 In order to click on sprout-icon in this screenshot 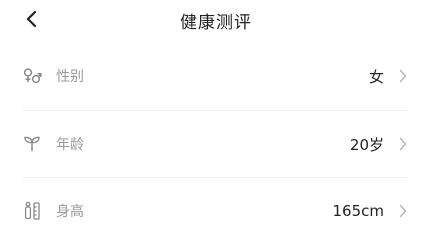, I will do `click(32, 144)`.